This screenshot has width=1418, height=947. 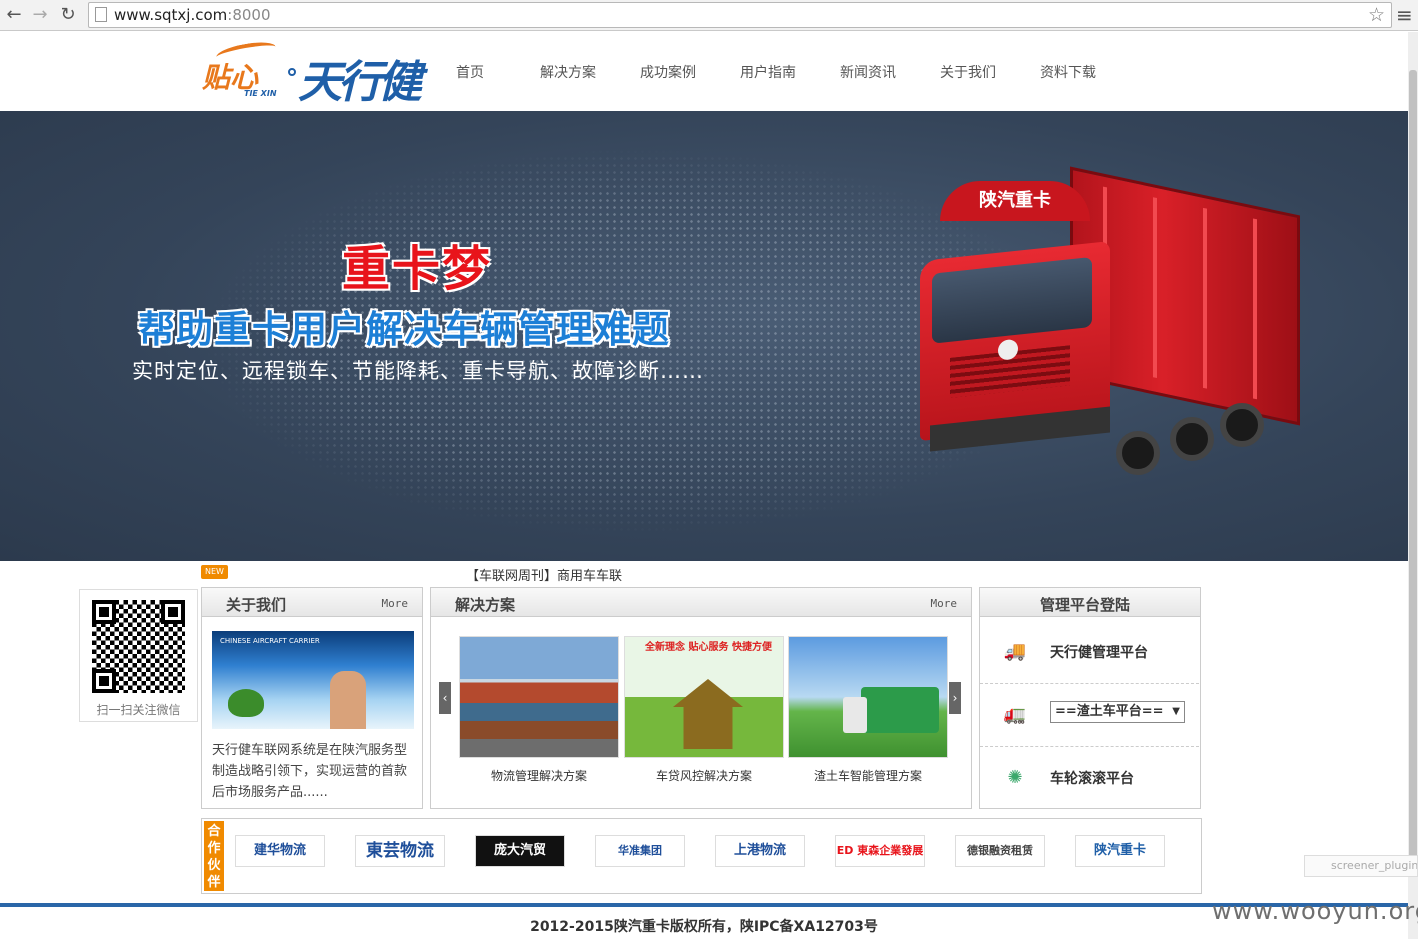 I want to click on footer-copyright: 2012-2015陕汽重卡版权所有，陕IPC备XA12703号, so click(x=704, y=923).